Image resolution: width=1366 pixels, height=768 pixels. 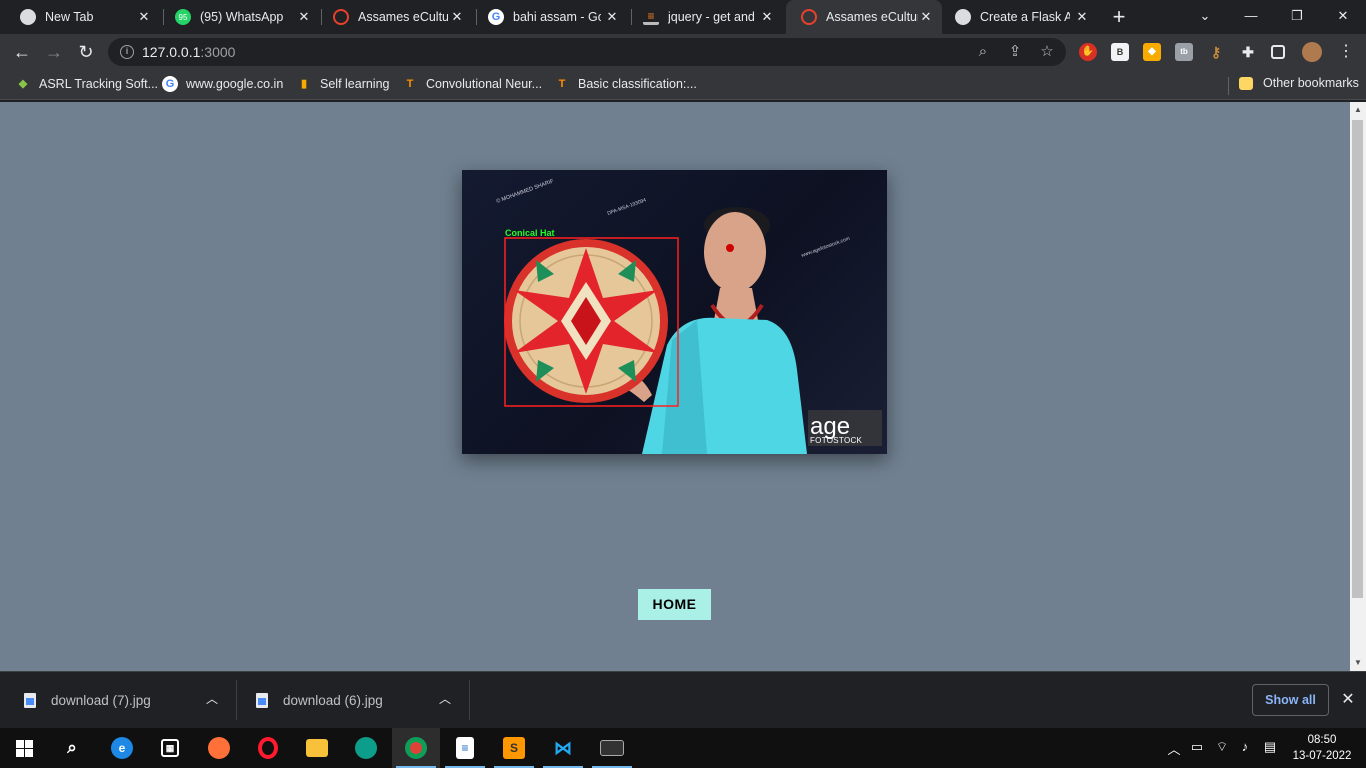 What do you see at coordinates (1348, 700) in the screenshot?
I see `close-downloads-icon: ✕` at bounding box center [1348, 700].